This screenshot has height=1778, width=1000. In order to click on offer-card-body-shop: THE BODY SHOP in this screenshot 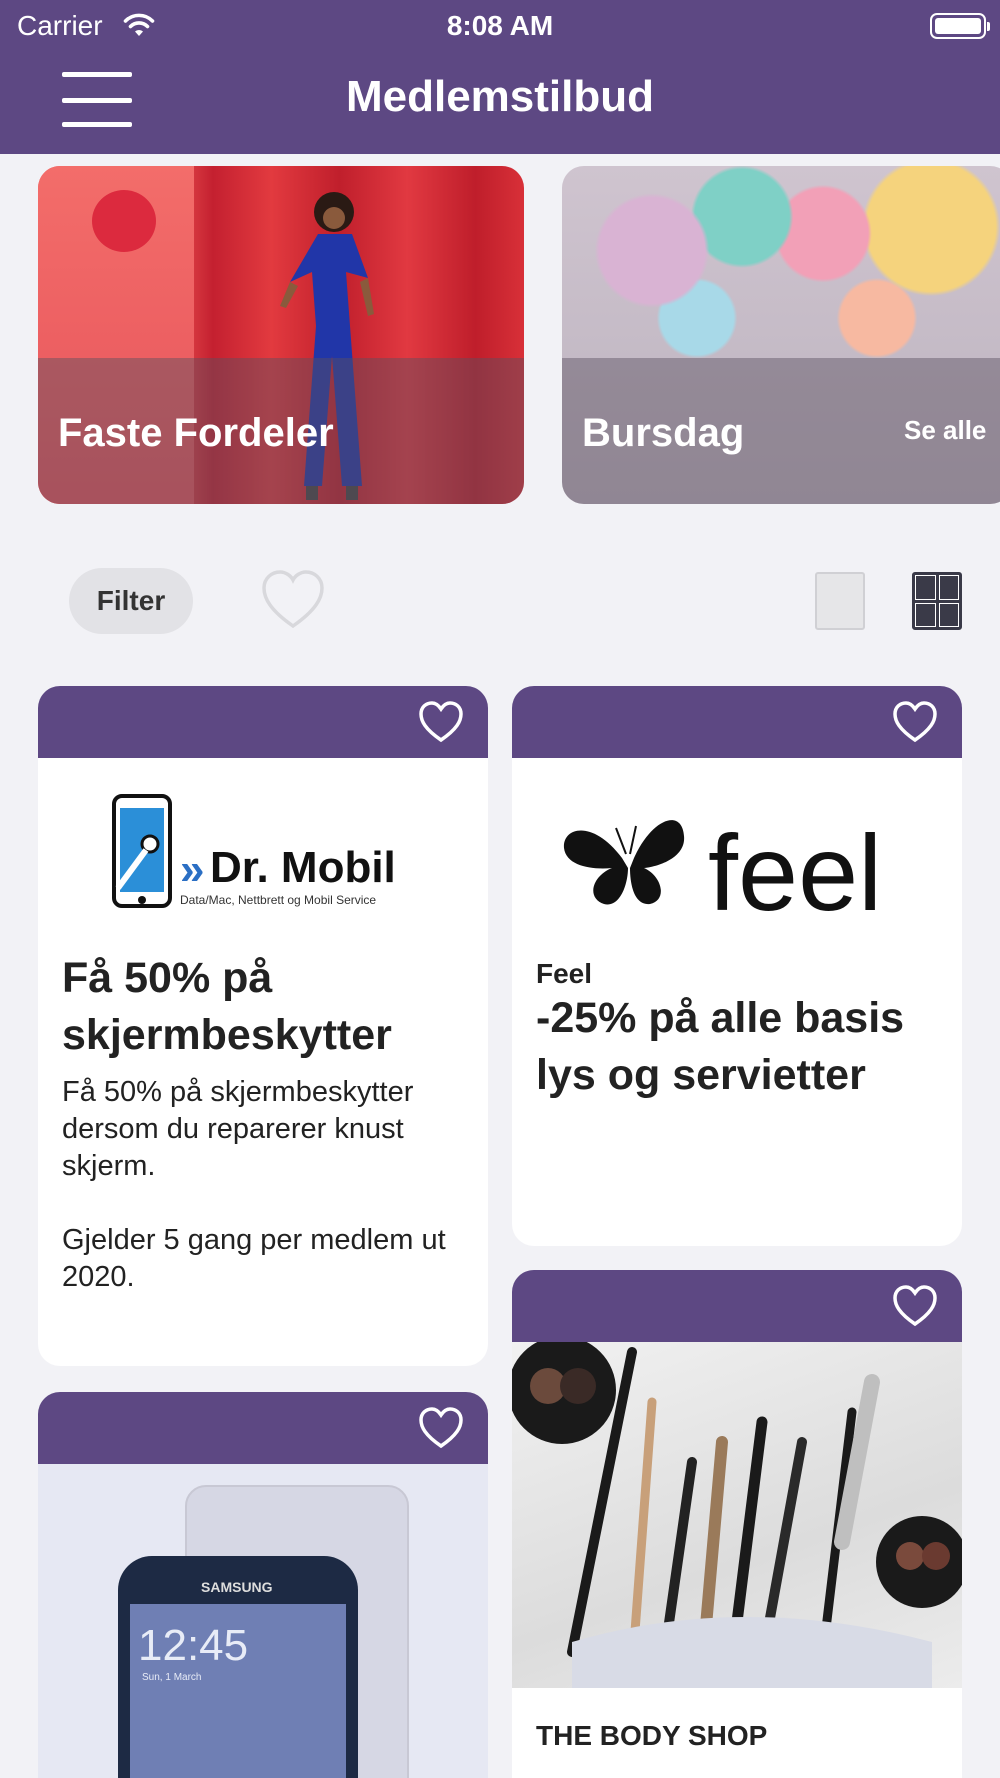, I will do `click(737, 1524)`.